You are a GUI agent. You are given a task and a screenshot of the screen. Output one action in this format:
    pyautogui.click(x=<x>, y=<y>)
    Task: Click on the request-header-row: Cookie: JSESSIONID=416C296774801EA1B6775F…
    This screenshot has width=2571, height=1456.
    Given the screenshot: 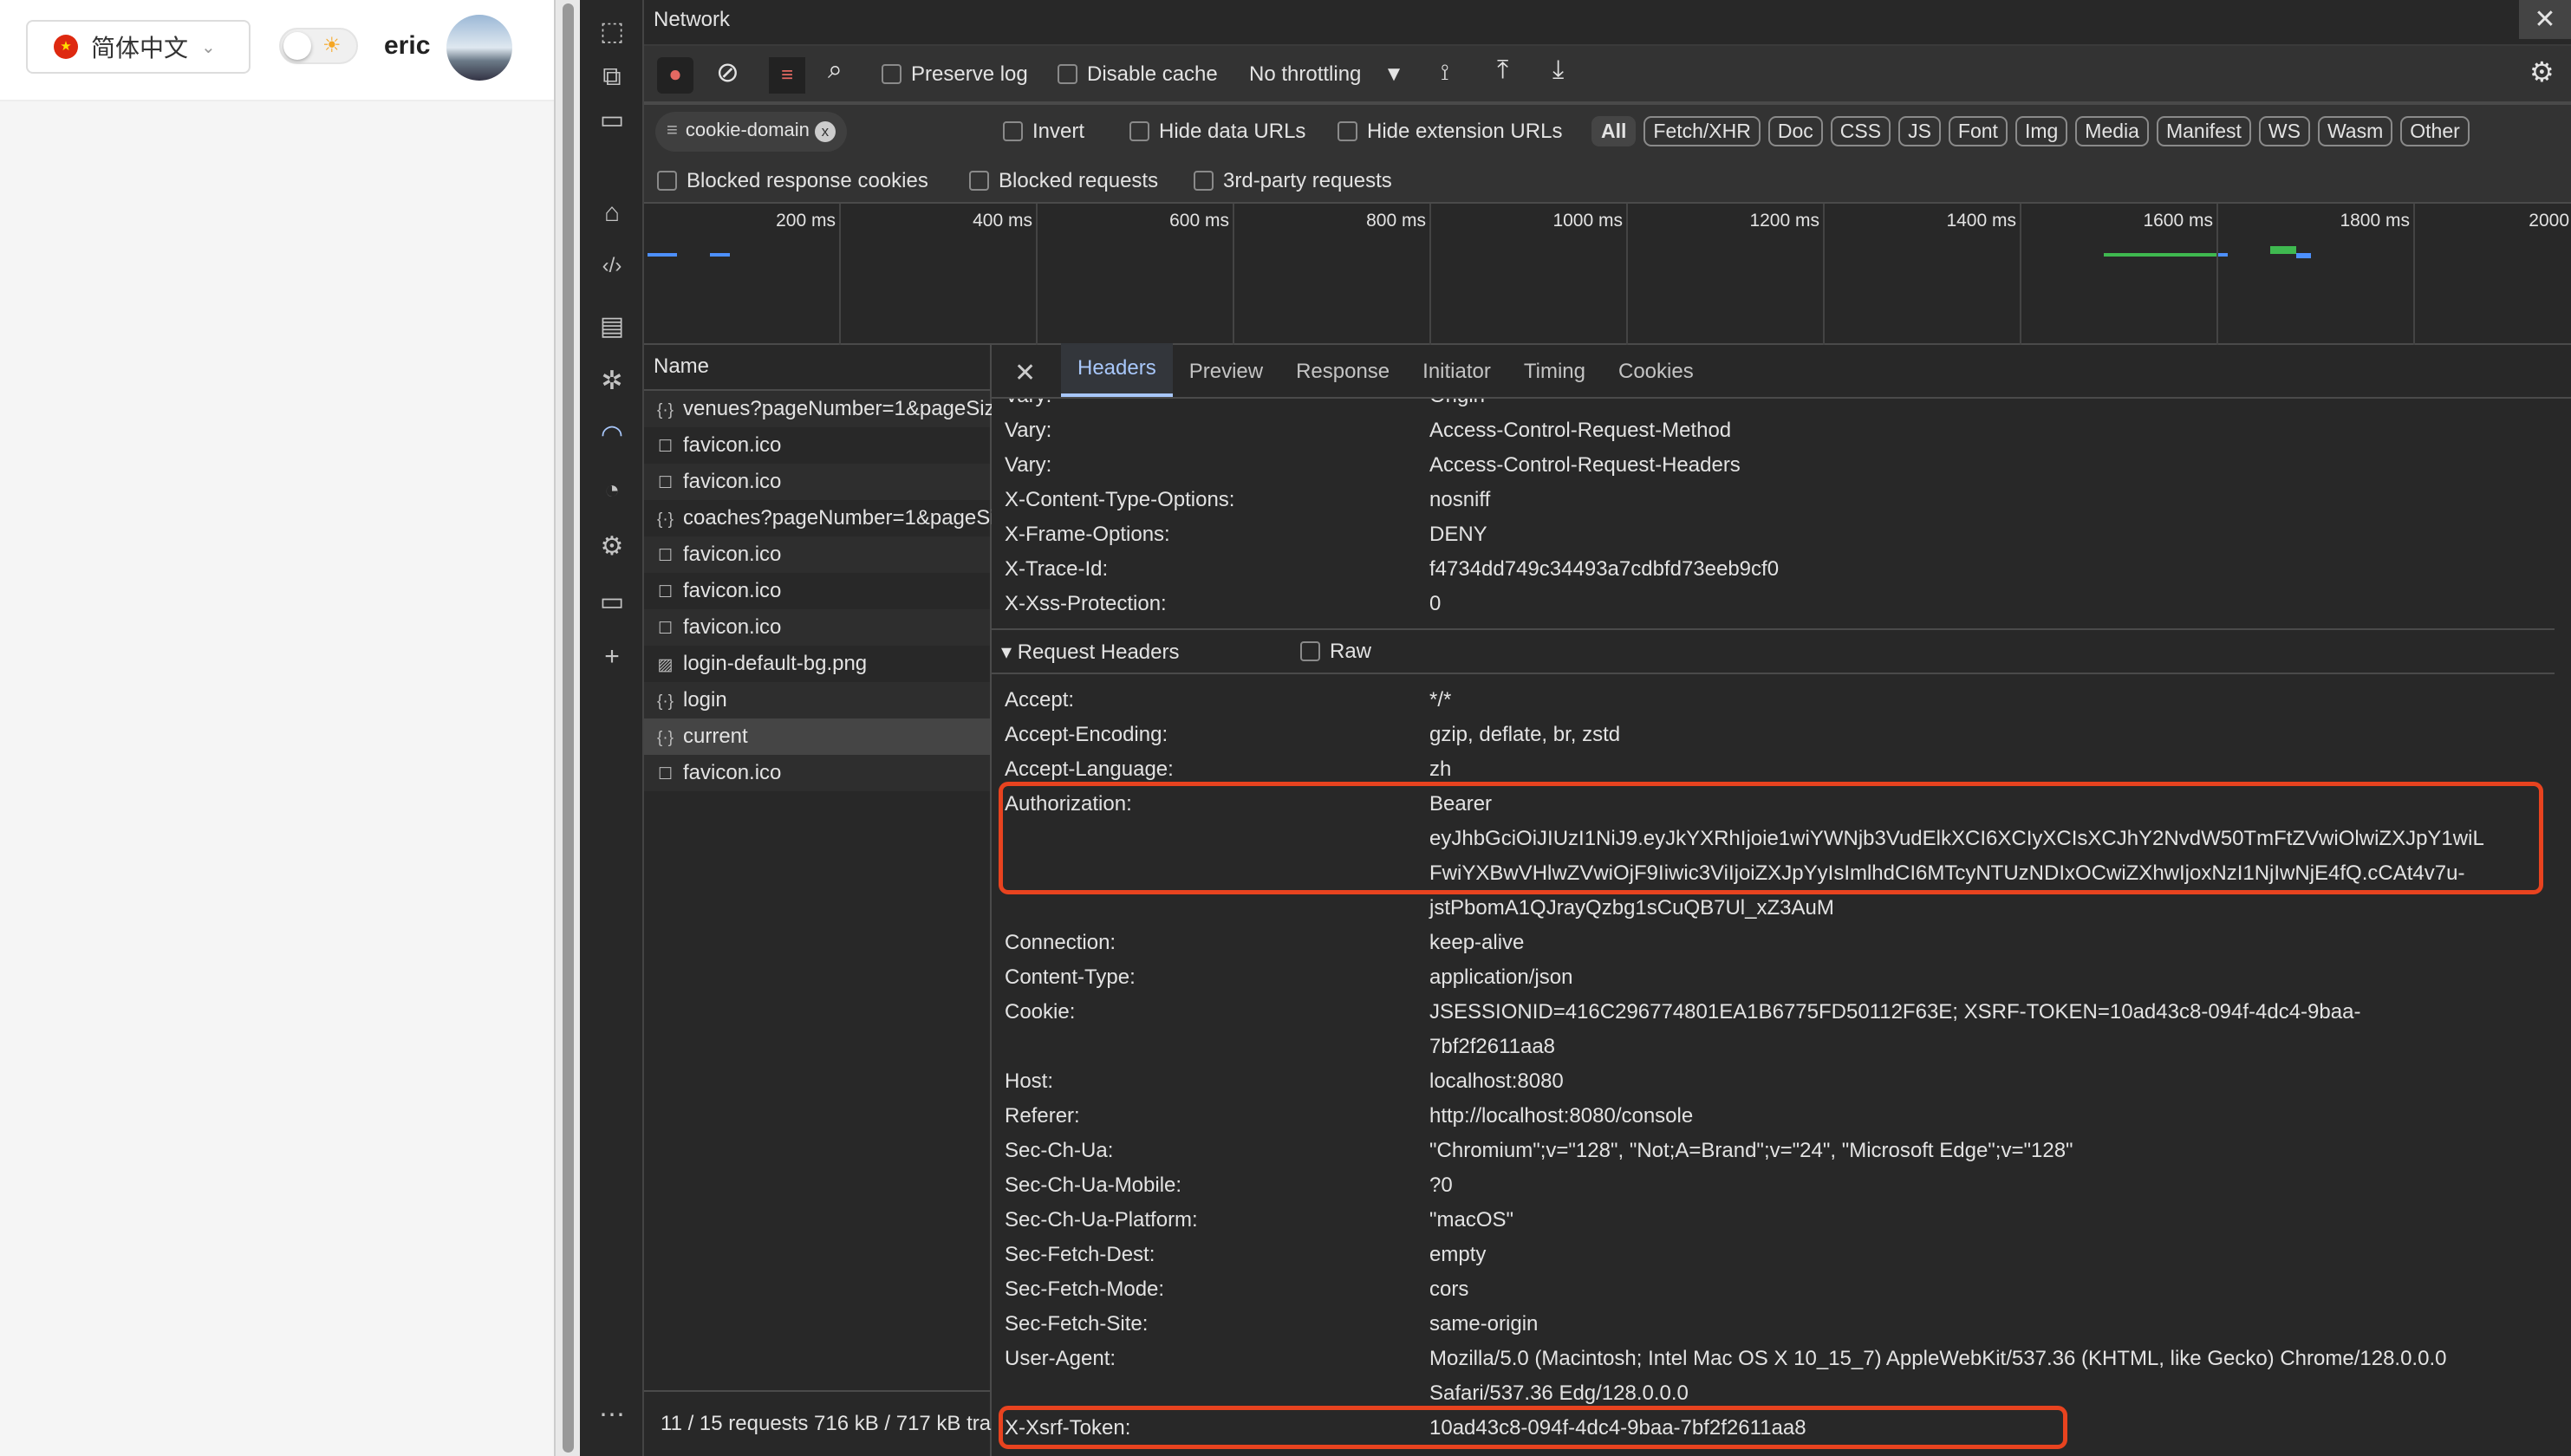 What is the action you would take?
    pyautogui.click(x=1781, y=1029)
    